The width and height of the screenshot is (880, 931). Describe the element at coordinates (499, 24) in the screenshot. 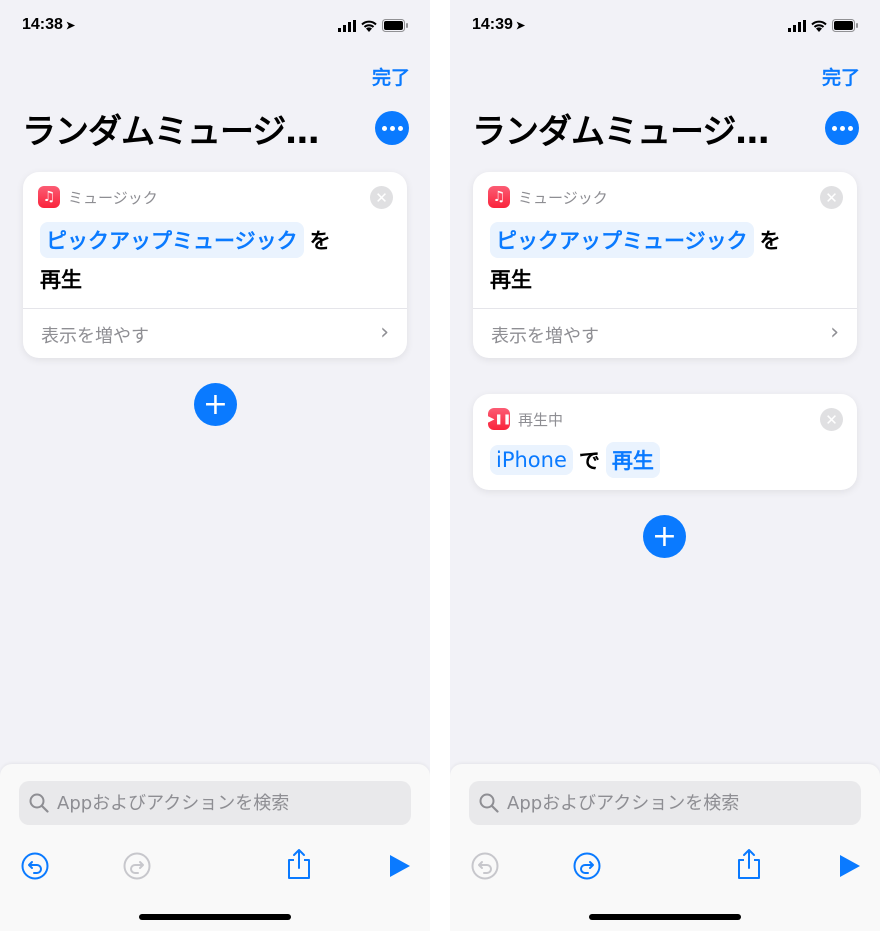

I see `status-time: 14:39 ➤` at that location.